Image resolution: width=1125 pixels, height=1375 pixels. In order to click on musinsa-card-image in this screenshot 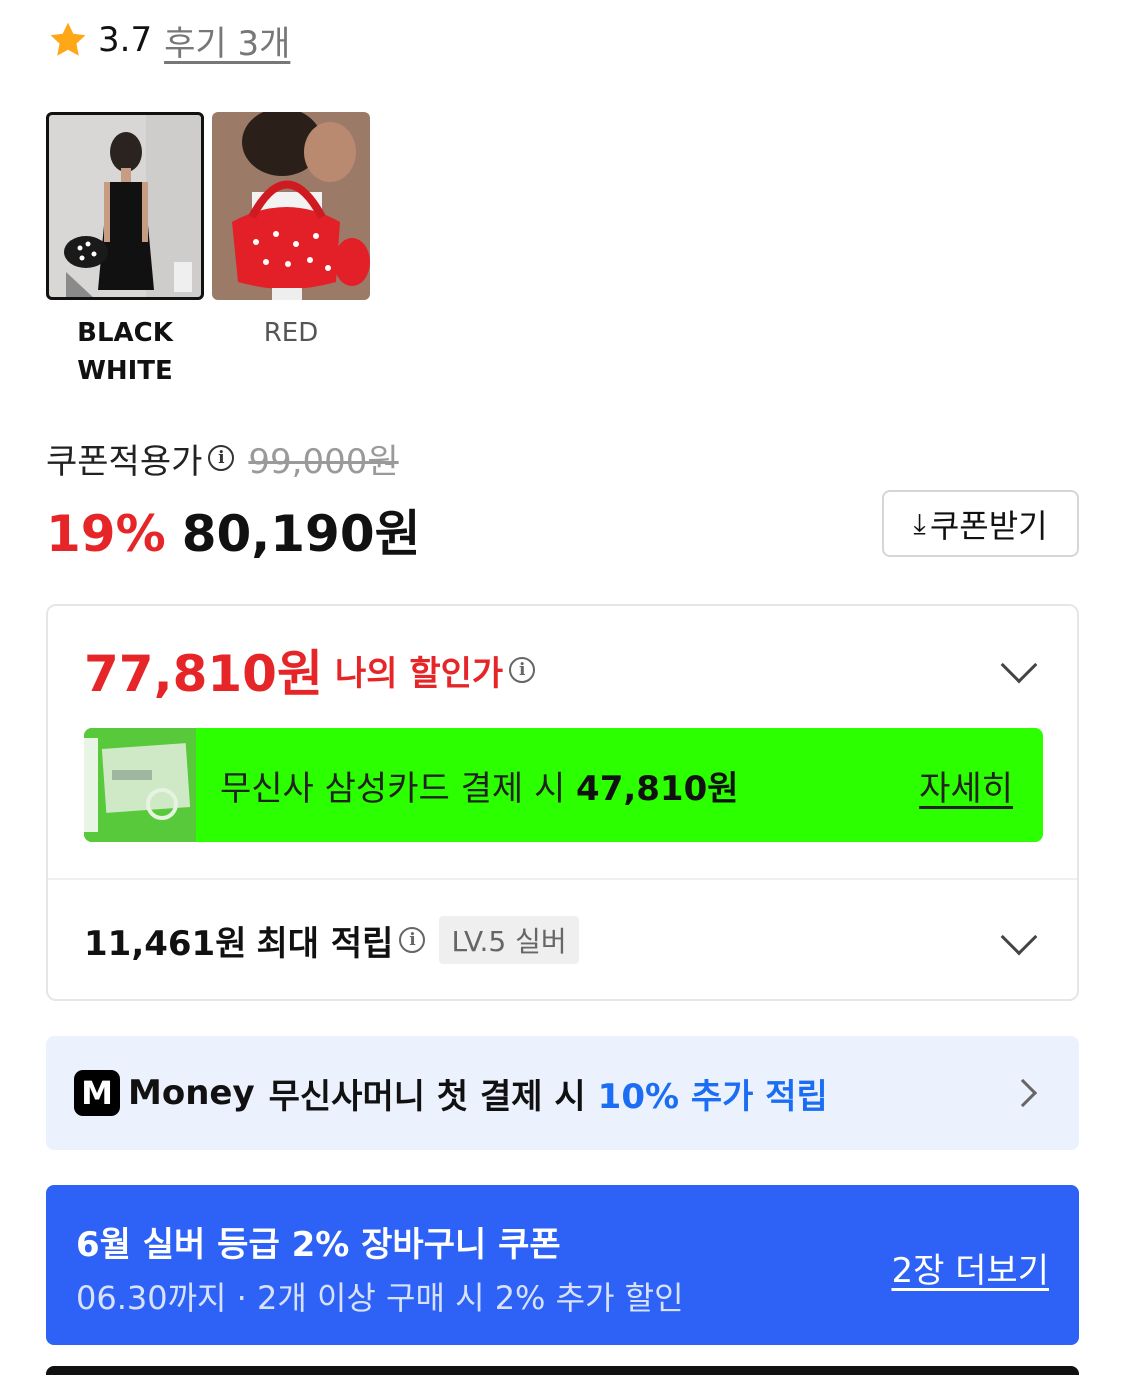, I will do `click(140, 785)`.